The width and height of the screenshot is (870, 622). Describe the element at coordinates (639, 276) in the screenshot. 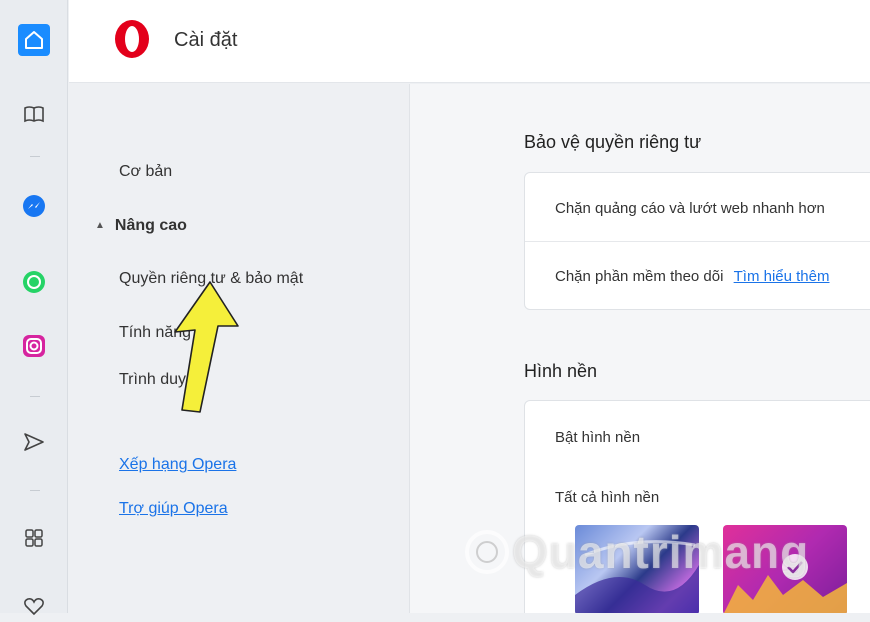

I see `block-trackers-label: Chặn phần mềm theo dõi` at that location.